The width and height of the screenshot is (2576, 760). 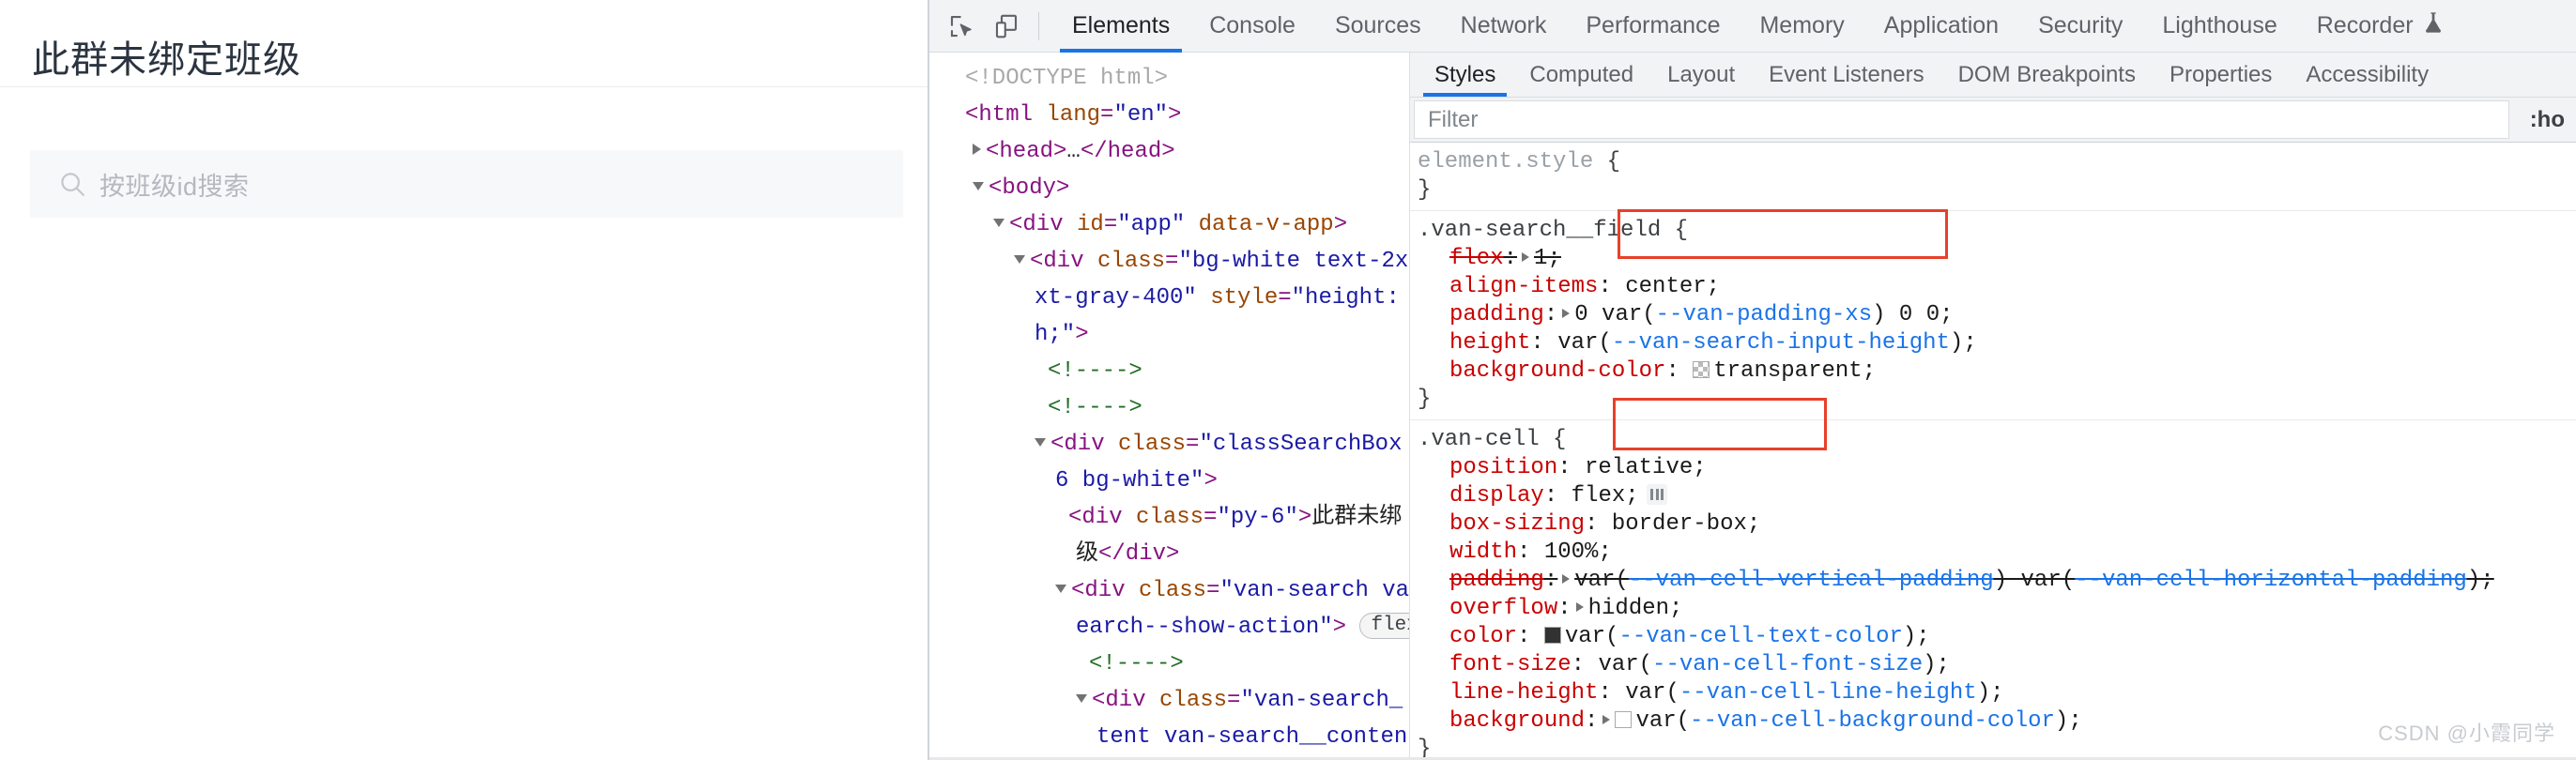 What do you see at coordinates (2543, 120) in the screenshot?
I see `force-element-state-button: :ho` at bounding box center [2543, 120].